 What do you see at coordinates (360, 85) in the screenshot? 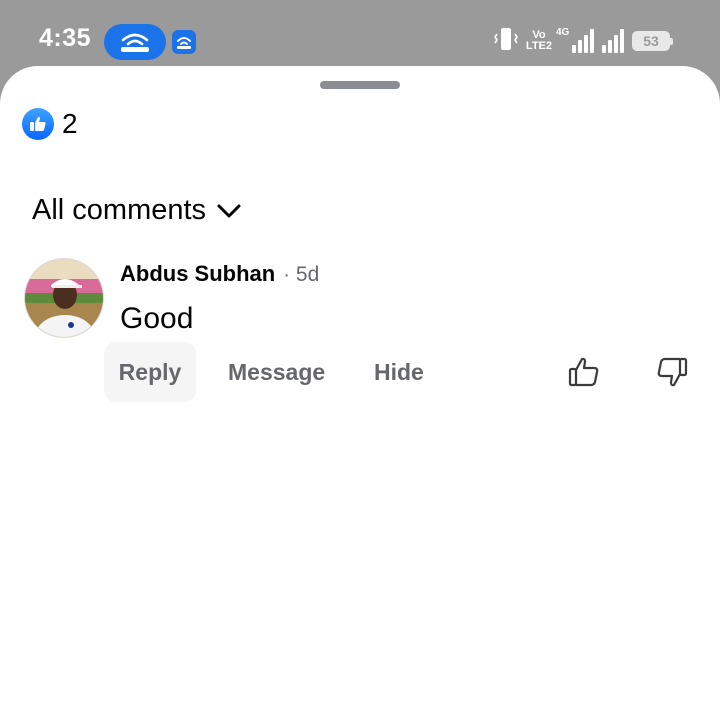
I see `drag-handle` at bounding box center [360, 85].